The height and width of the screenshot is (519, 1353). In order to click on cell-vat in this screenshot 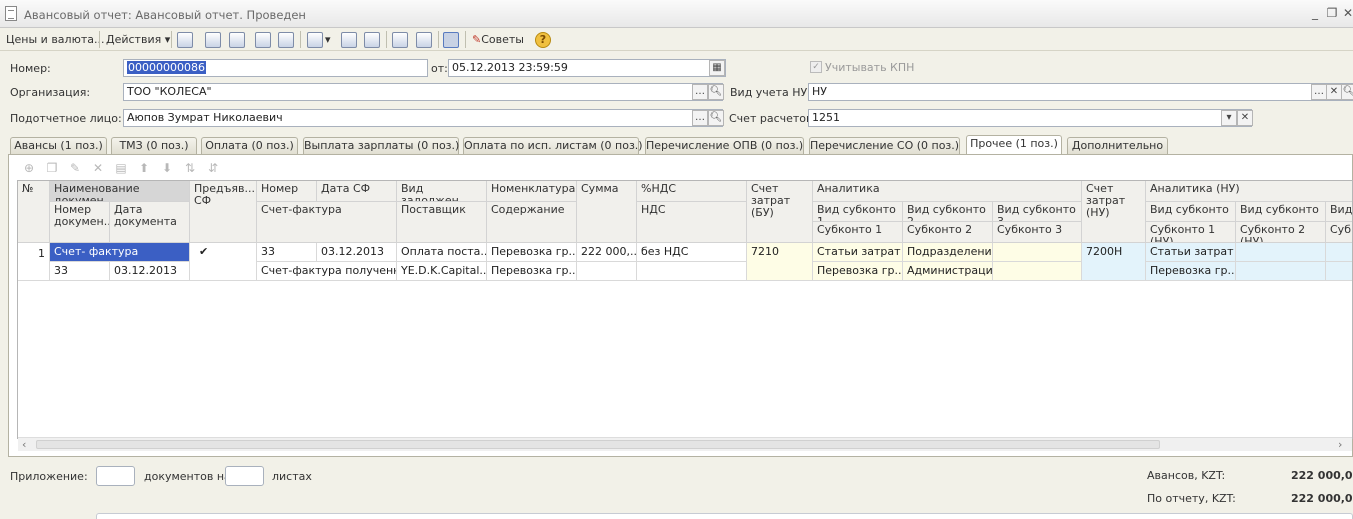, I will do `click(692, 271)`.